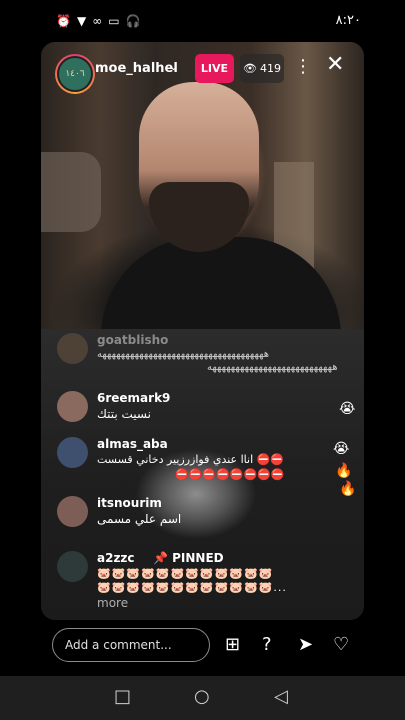 This screenshot has height=720, width=405. Describe the element at coordinates (183, 354) in the screenshot. I see `comment-text: ههههههههههههههههههههههههههههههههههههه` at that location.